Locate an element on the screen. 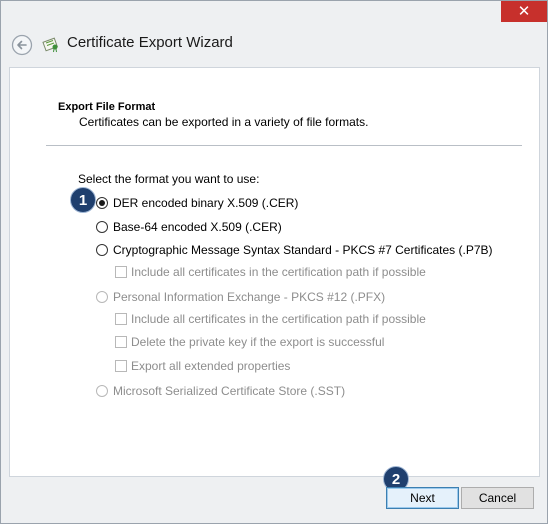 This screenshot has height=524, width=548. divider is located at coordinates (284, 145).